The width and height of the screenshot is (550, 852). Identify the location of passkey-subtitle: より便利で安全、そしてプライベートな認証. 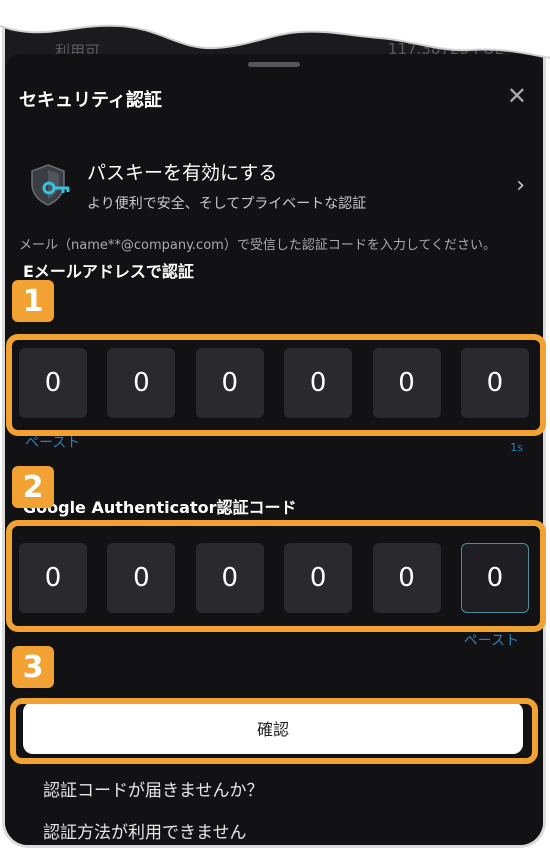
(227, 203).